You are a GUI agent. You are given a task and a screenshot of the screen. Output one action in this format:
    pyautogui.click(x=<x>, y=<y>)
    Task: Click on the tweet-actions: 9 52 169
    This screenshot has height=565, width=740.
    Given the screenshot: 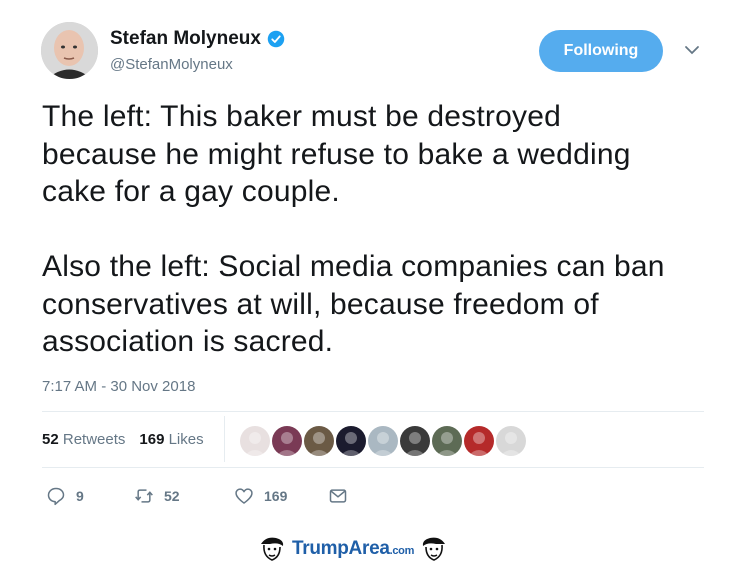 What is the action you would take?
    pyautogui.click(x=197, y=496)
    